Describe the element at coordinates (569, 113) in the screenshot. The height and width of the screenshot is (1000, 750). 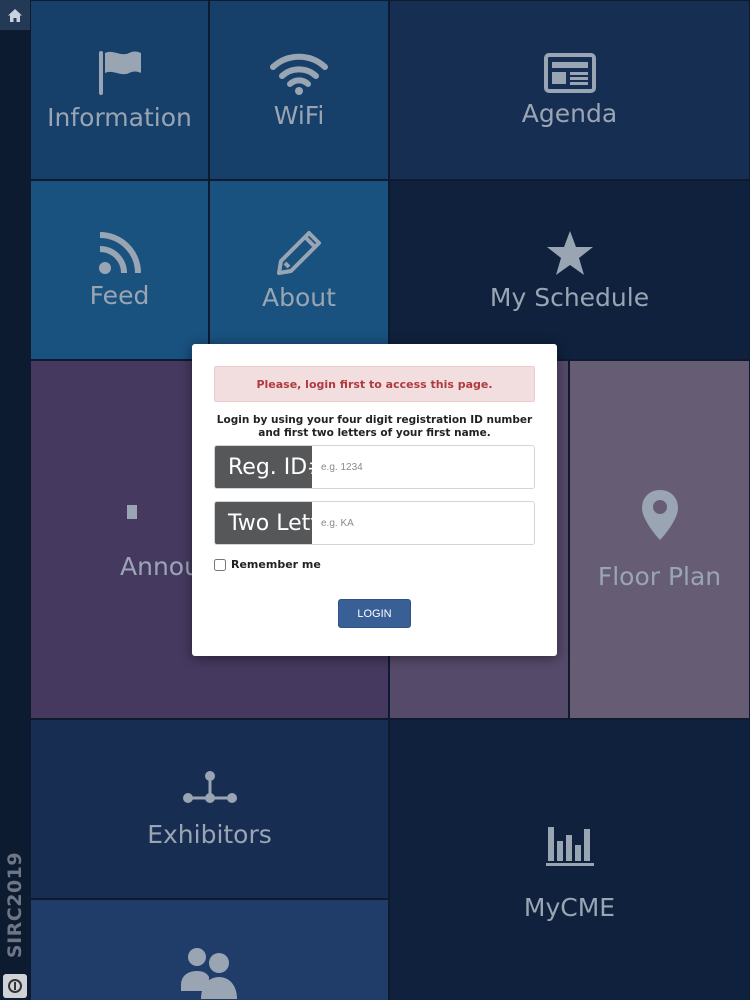
I see `tile-agenda-label: Agenda` at that location.